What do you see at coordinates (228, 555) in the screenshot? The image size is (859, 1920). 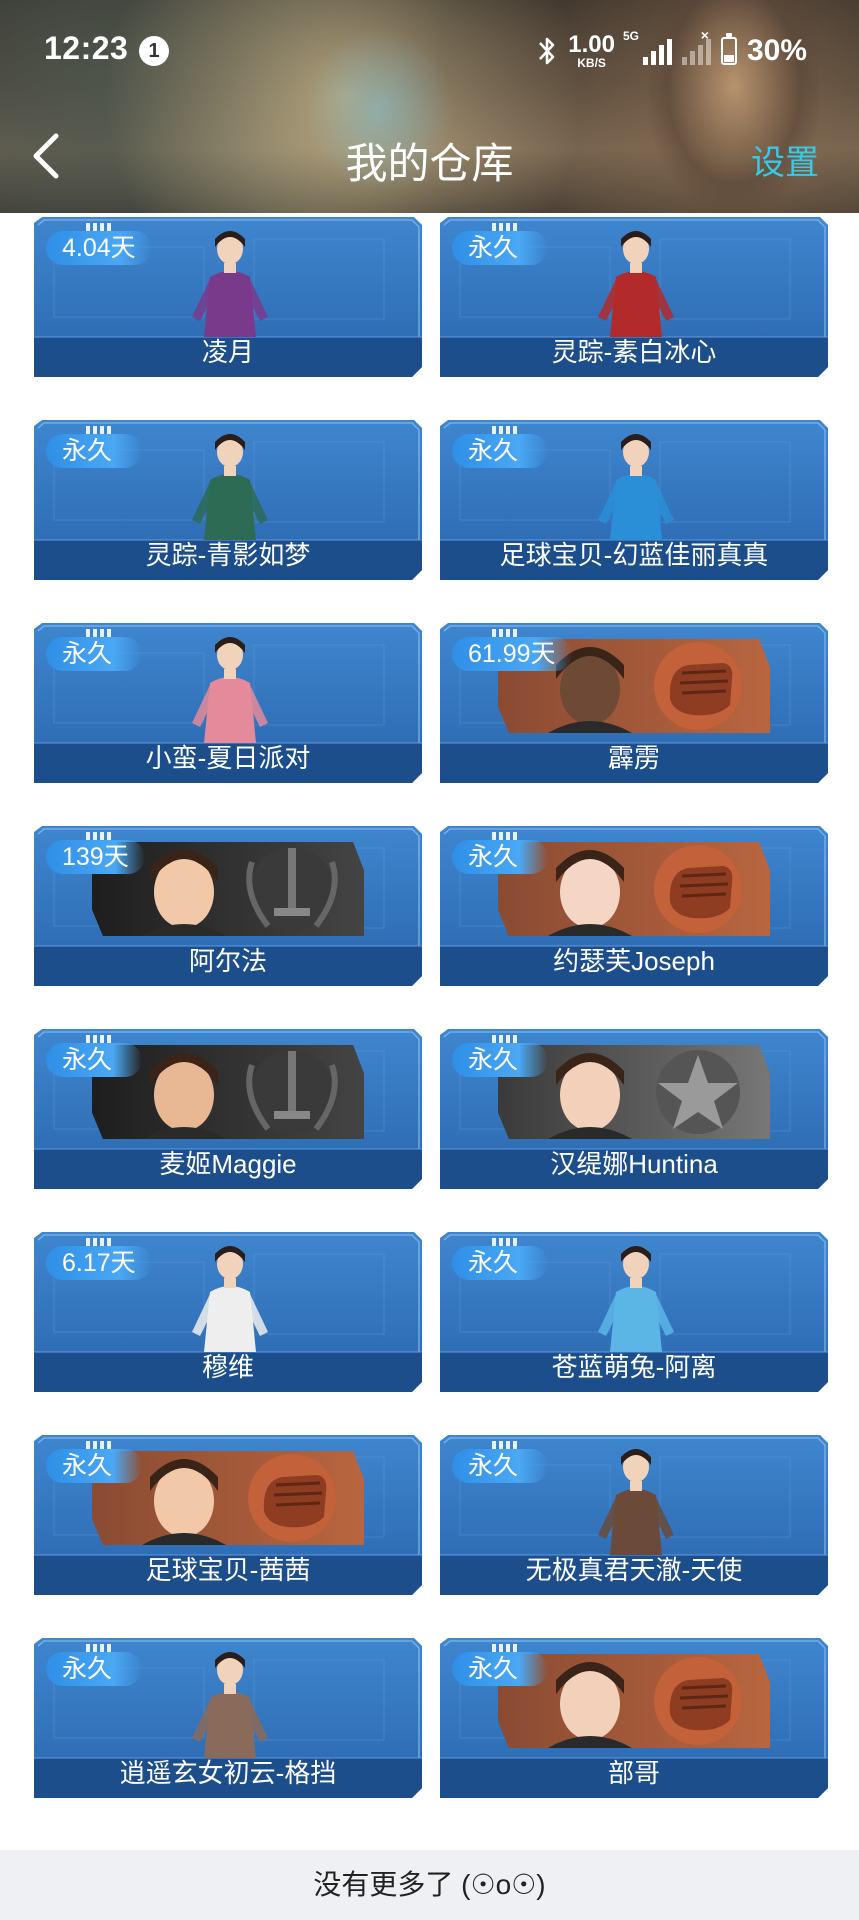 I see `item-name: 灵踪-青影如梦` at bounding box center [228, 555].